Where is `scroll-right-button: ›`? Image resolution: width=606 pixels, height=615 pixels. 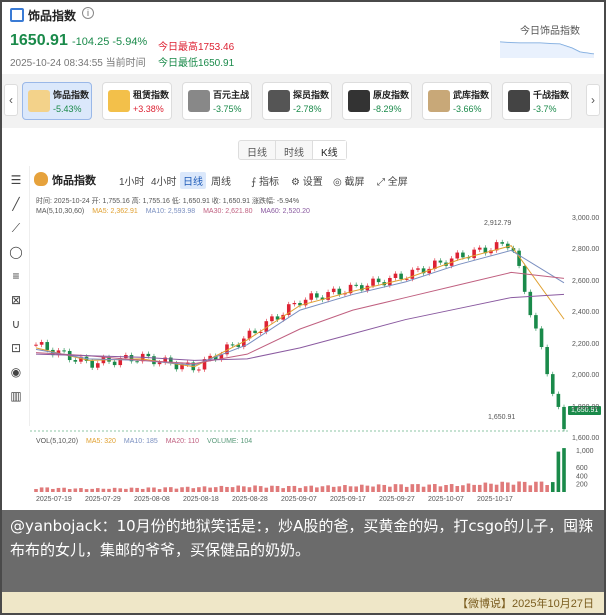
scroll-right-button: › is located at coordinates (593, 100).